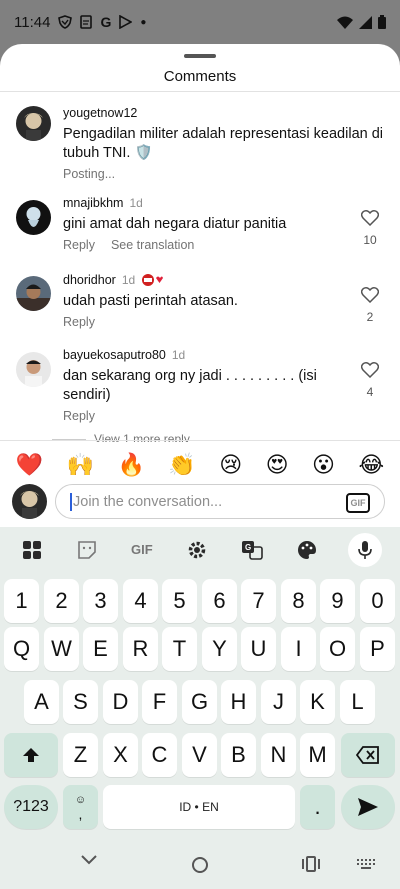  I want to click on key-u: U, so click(258, 649).